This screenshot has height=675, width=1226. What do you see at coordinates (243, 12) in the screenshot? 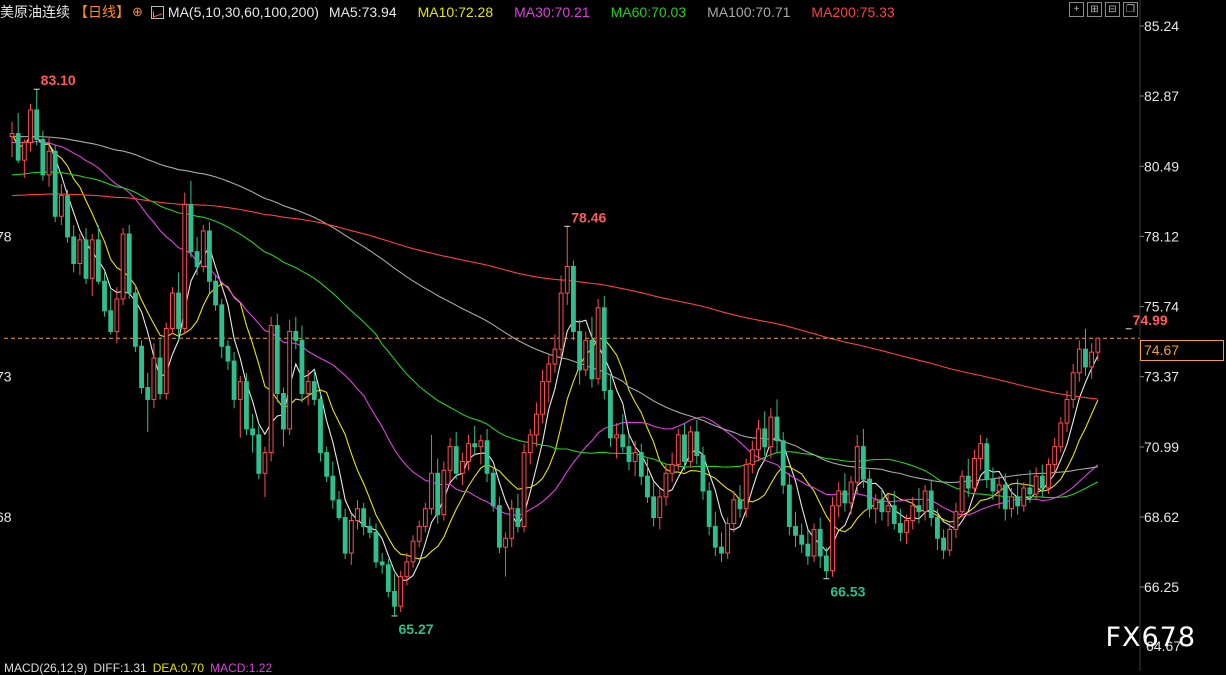
I see `ma-params: MA(5,10,30,60,100,200)` at bounding box center [243, 12].